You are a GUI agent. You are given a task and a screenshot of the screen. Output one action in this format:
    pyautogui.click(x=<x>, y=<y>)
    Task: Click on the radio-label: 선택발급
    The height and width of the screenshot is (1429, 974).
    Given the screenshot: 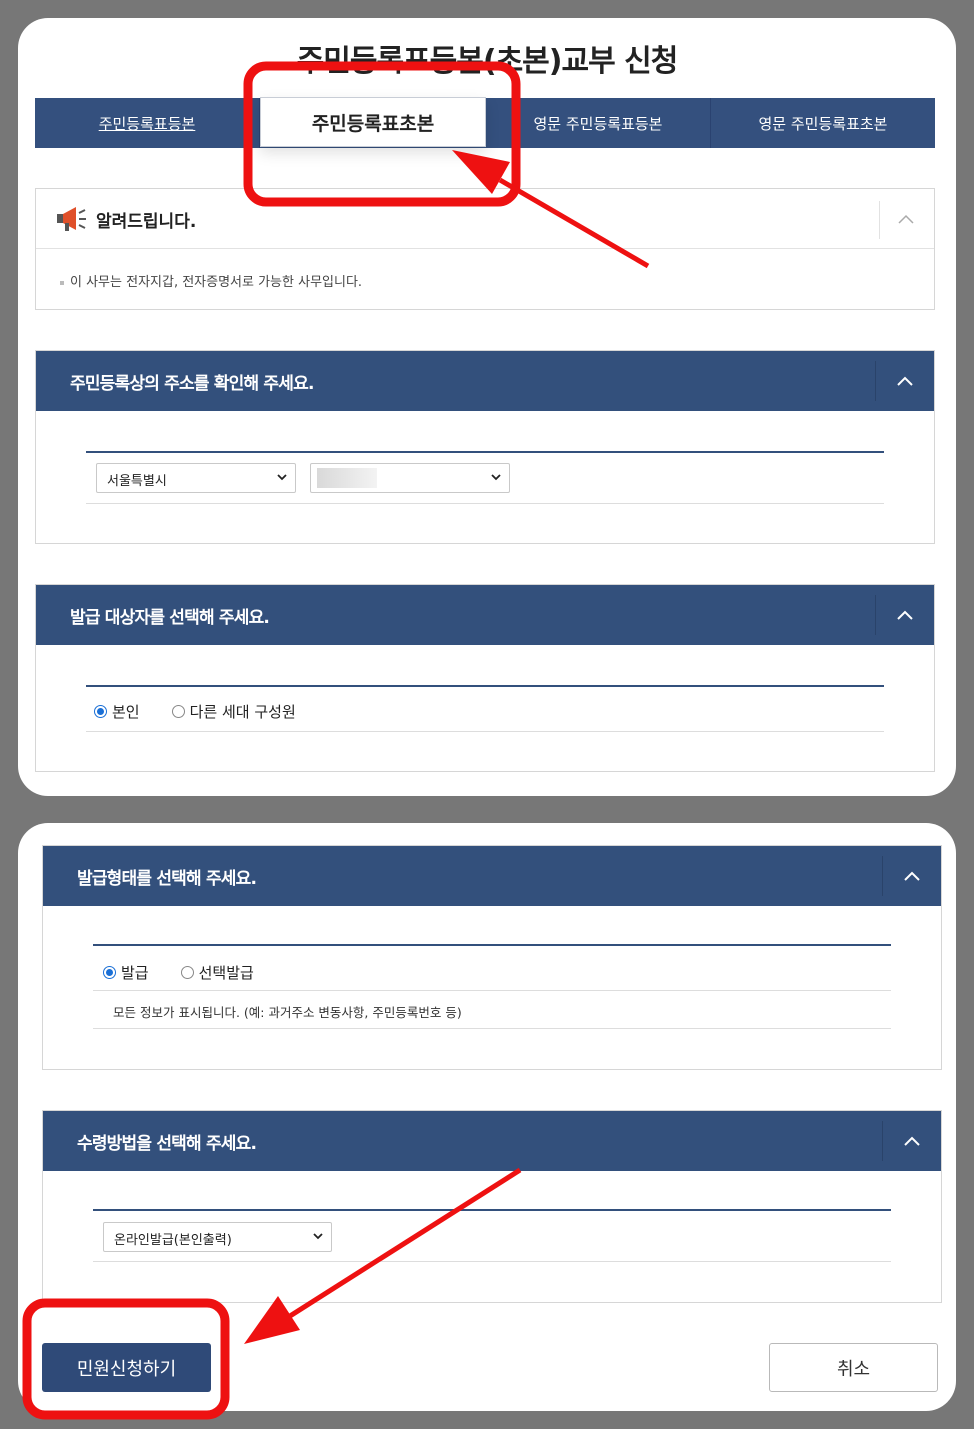 What is the action you would take?
    pyautogui.click(x=226, y=973)
    